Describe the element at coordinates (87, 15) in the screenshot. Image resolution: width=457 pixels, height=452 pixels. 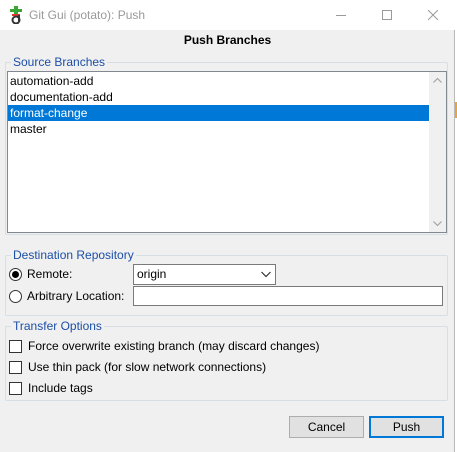
I see `window-title: Git Gui (potato): Push` at that location.